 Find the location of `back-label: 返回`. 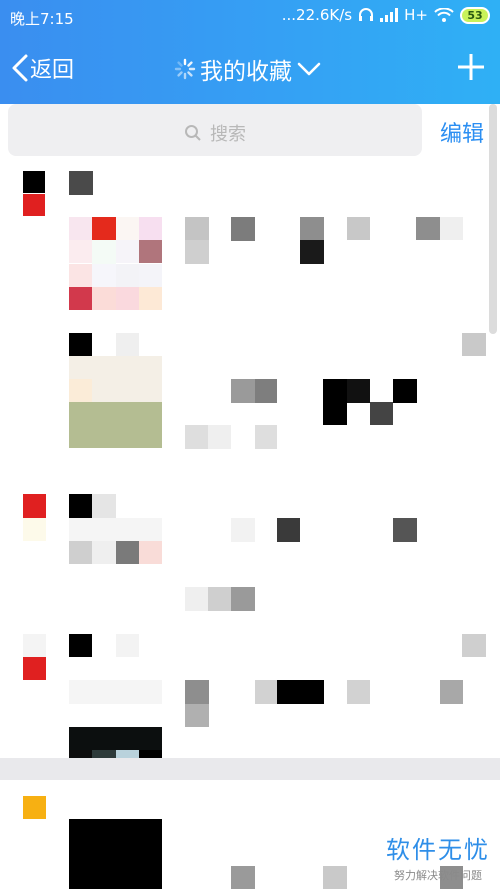

back-label: 返回 is located at coordinates (52, 70).